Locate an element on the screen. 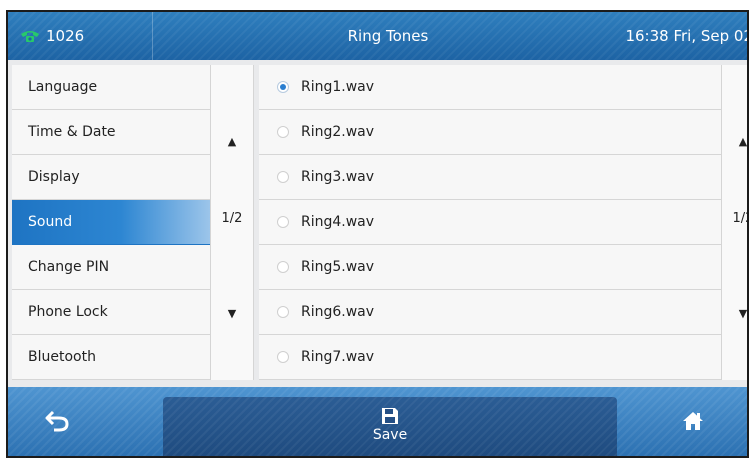 This screenshot has width=756, height=463. ring-tone-option: Ring7.wav is located at coordinates (490, 357).